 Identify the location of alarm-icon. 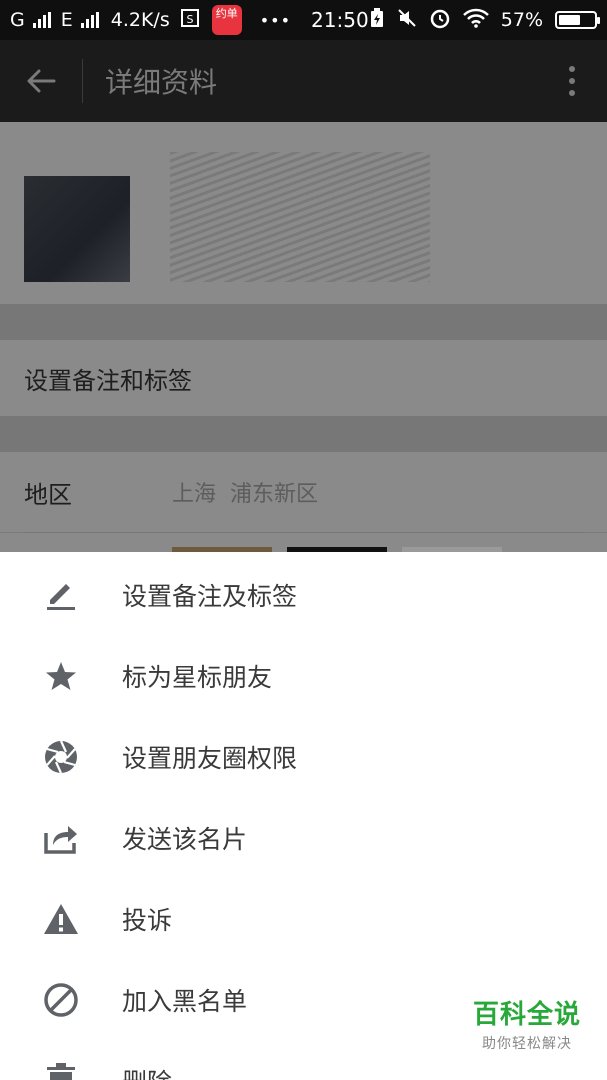
(440, 20).